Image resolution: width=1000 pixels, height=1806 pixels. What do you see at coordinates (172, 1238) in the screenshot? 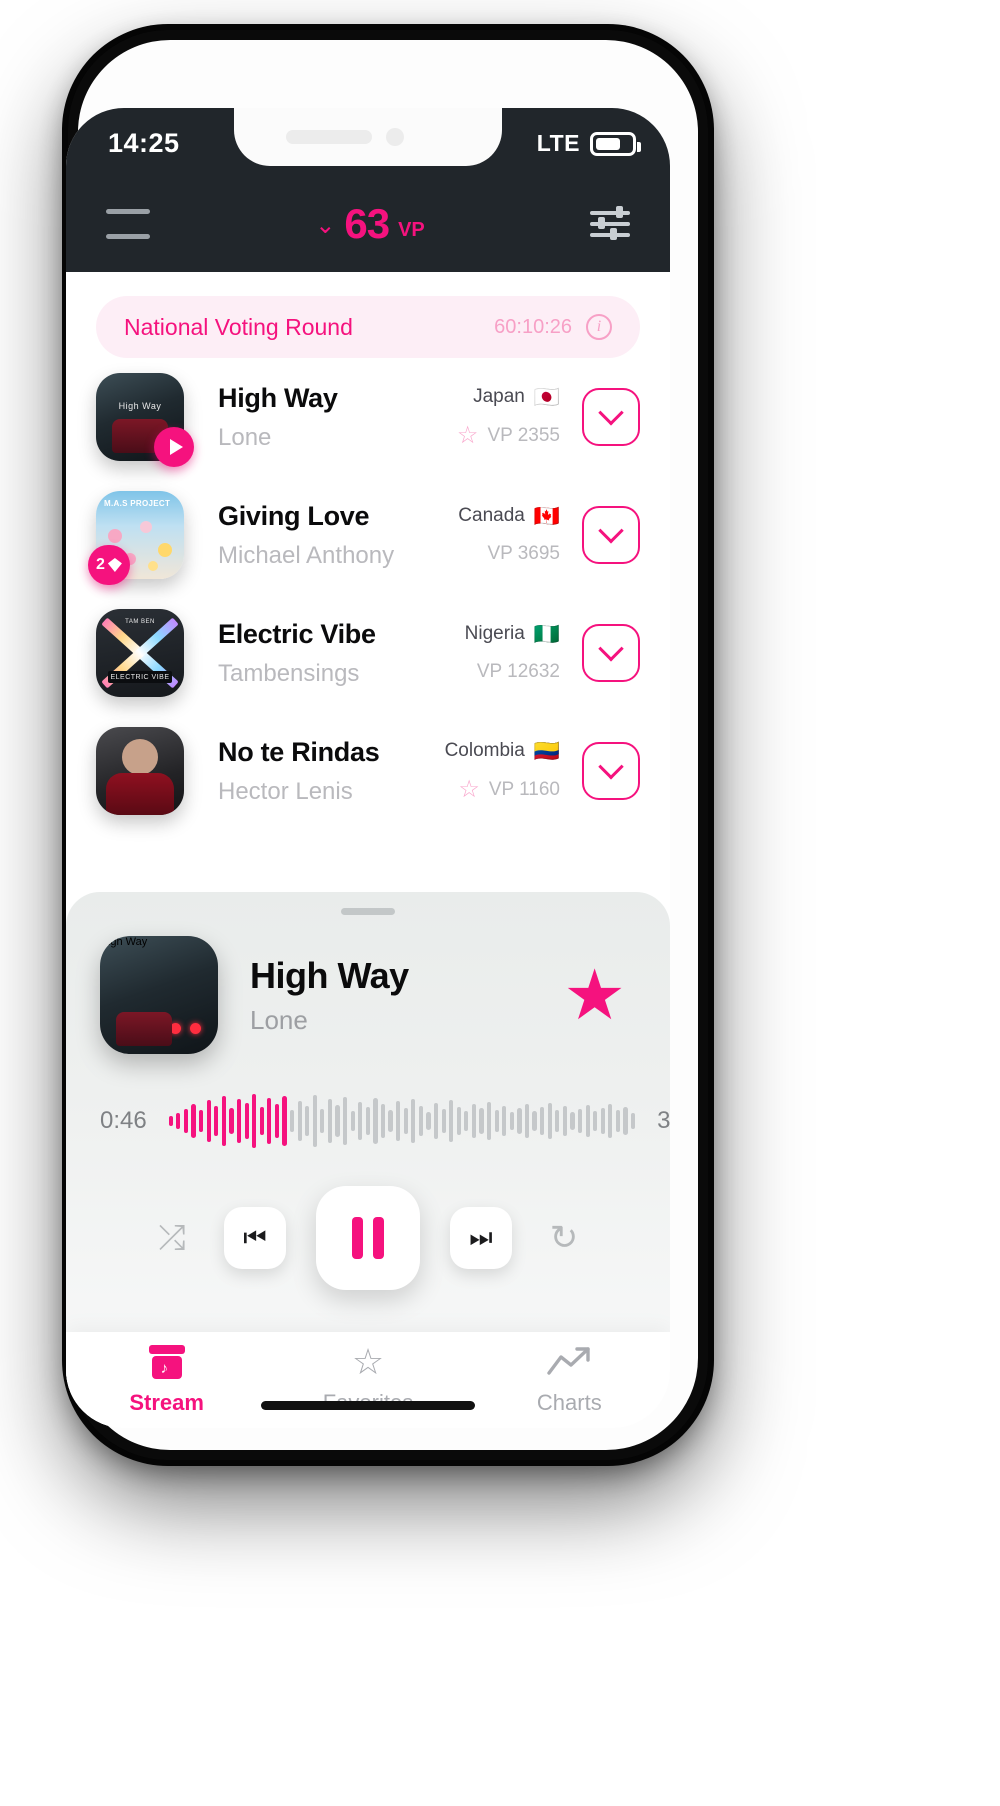
I see `shuffle-icon: ⤮` at bounding box center [172, 1238].